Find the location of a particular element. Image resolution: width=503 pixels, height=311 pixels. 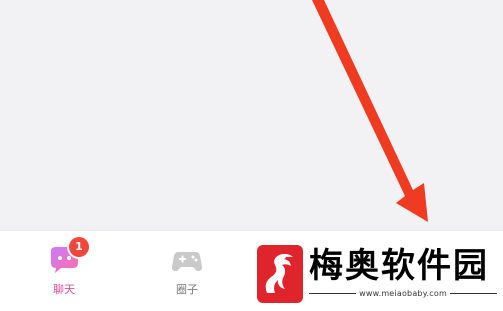

tab-chat-label: 聊天 is located at coordinates (64, 289).